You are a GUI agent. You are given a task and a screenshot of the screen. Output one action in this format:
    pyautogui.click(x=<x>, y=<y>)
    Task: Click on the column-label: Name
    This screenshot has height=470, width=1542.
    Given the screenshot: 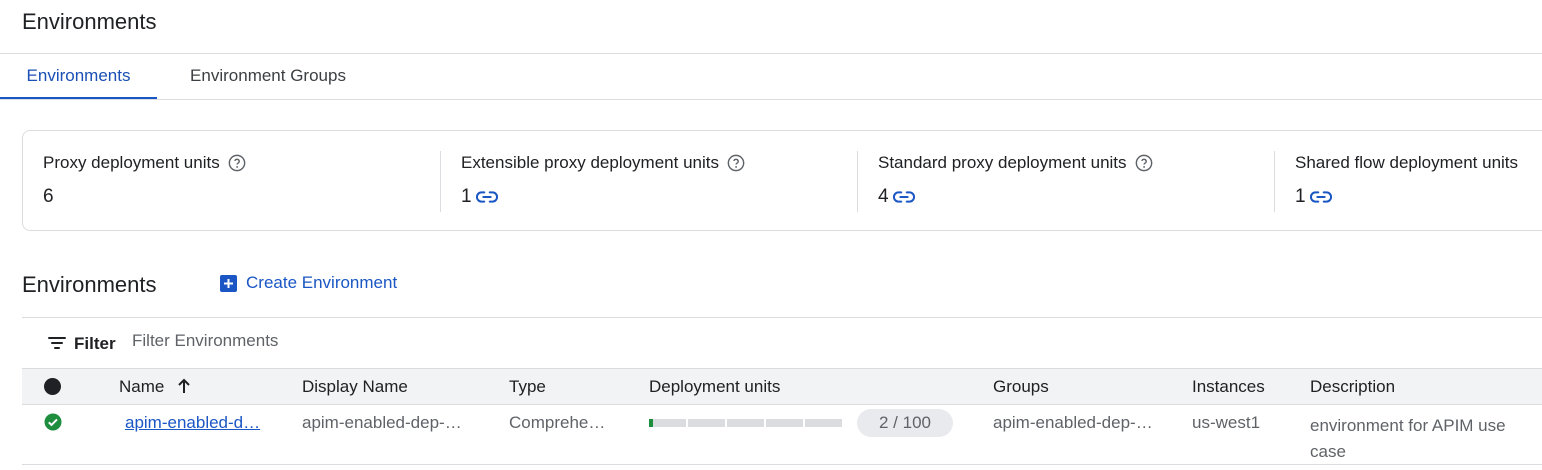 What is the action you would take?
    pyautogui.click(x=142, y=386)
    